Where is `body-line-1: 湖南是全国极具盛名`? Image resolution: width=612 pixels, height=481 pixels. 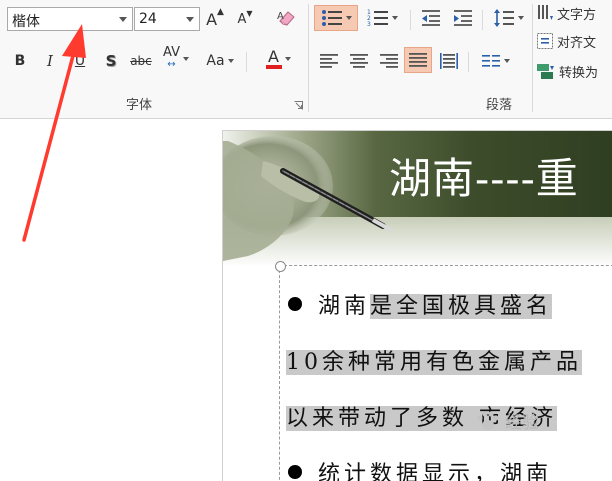 body-line-1: 湖南是全国极具盛名 is located at coordinates (420, 304).